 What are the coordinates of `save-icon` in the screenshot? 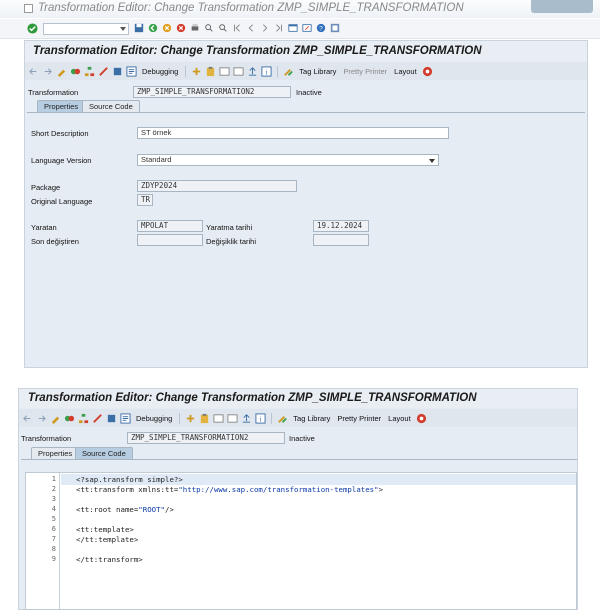 It's located at (139, 28).